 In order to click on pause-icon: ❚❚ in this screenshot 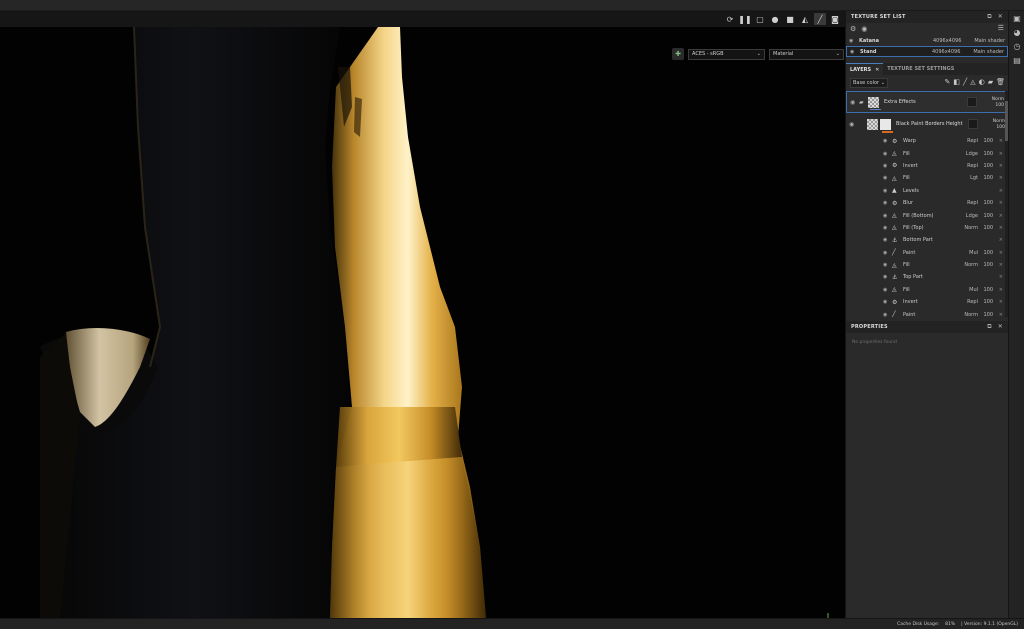, I will do `click(744, 19)`.